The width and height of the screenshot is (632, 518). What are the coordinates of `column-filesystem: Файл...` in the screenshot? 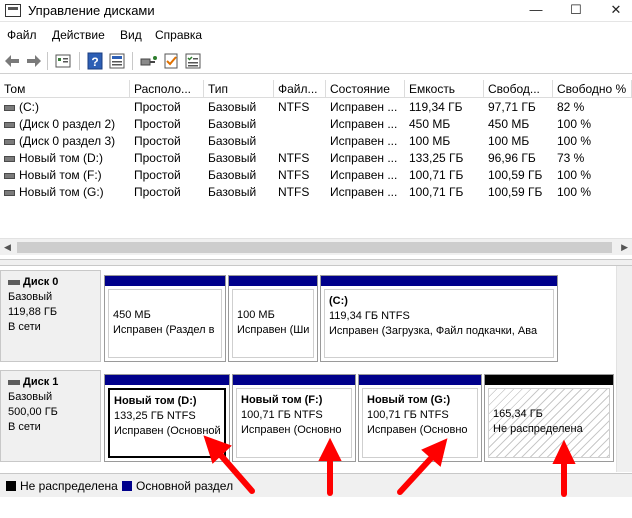 It's located at (300, 89).